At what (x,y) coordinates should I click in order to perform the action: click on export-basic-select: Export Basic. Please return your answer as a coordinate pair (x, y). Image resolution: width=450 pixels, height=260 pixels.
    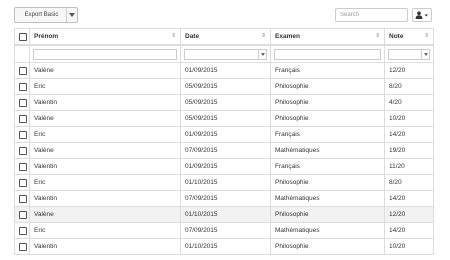
    Looking at the image, I should click on (46, 15).